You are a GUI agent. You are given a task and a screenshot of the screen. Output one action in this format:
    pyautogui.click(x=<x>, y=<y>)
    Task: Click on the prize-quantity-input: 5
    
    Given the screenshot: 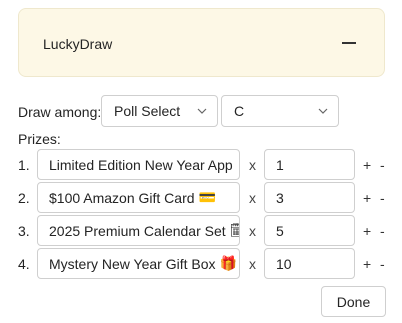 What is the action you would take?
    pyautogui.click(x=309, y=230)
    